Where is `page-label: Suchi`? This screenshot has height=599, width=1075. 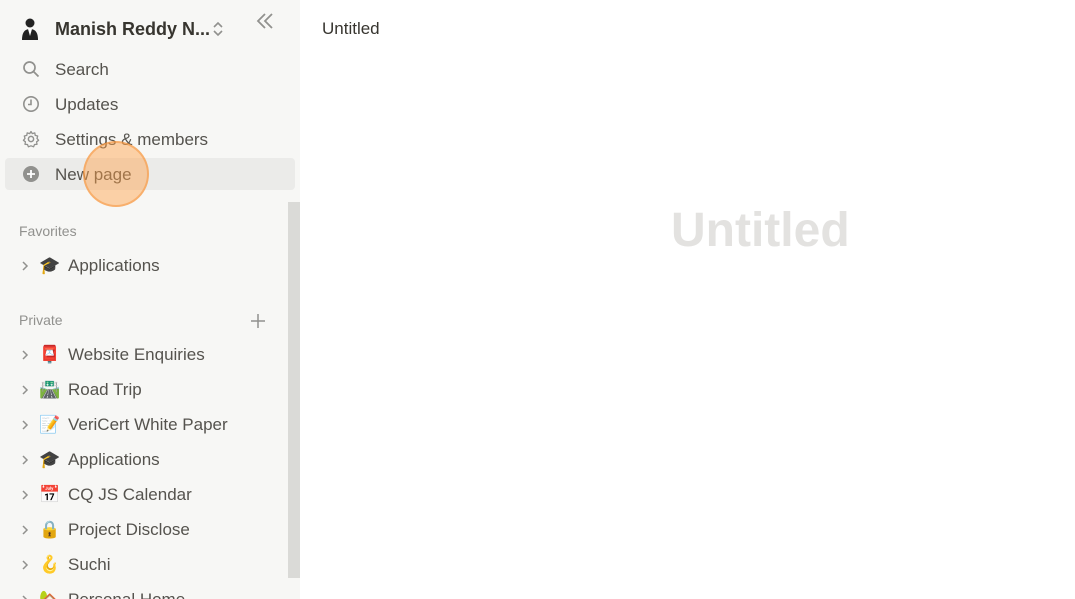
page-label: Suchi is located at coordinates (89, 564).